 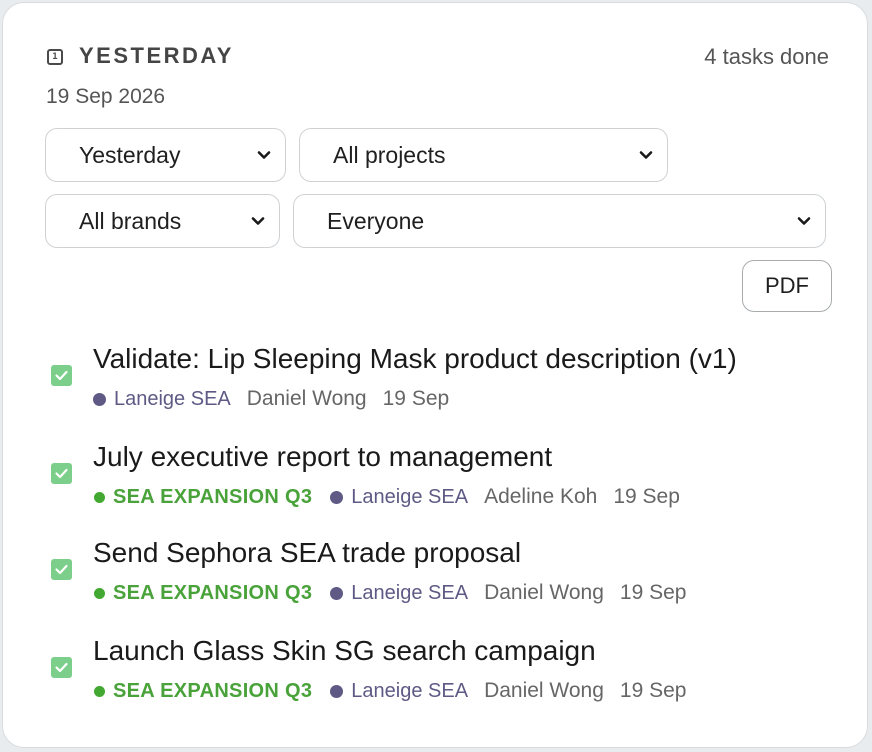 What do you see at coordinates (307, 552) in the screenshot?
I see `task-title: Send Sephora SEA trade proposal` at bounding box center [307, 552].